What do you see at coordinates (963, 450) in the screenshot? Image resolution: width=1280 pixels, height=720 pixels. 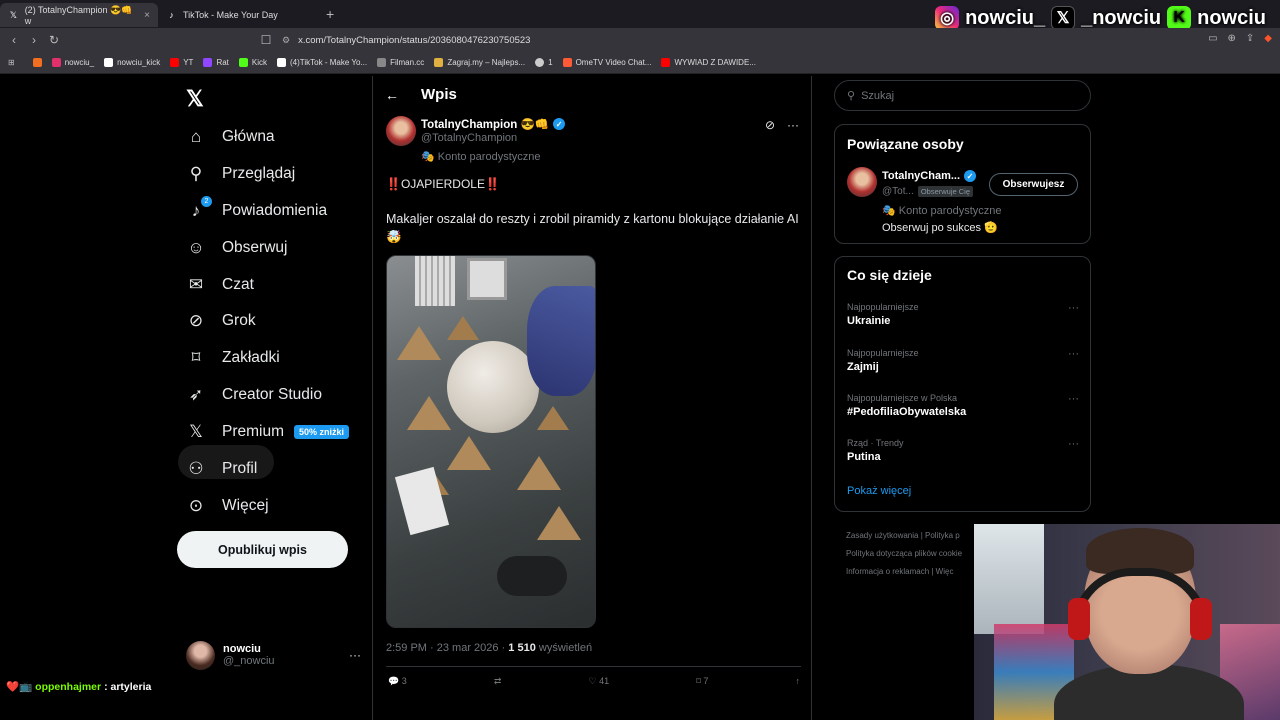 I see `trend-item: Rząd · Trendy Putina ···` at bounding box center [963, 450].